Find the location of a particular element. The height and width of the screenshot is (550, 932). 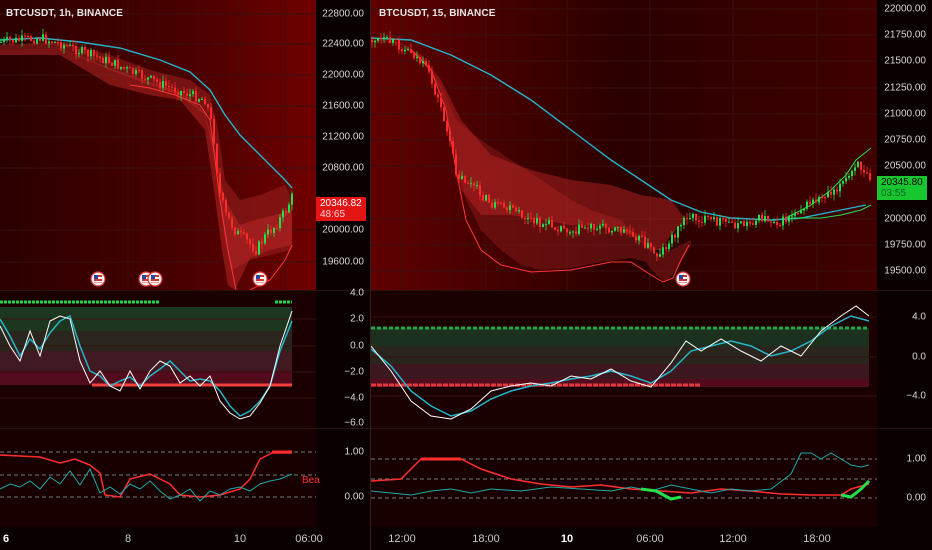

right-bottom-axis: 1.00 0.00 is located at coordinates (904, 478).